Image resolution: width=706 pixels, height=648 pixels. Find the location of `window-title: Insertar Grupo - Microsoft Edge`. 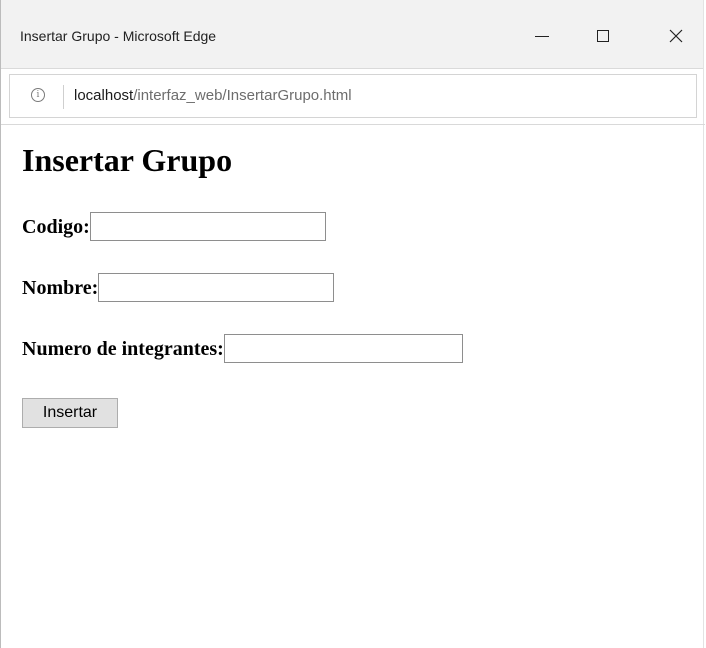

window-title: Insertar Grupo - Microsoft Edge is located at coordinates (118, 36).